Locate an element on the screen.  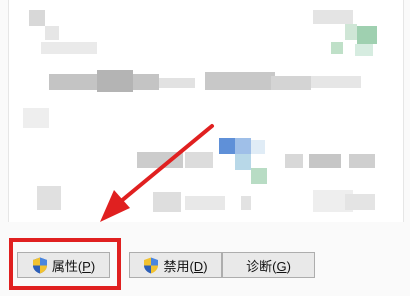
disable-button: 禁用(D) is located at coordinates (175, 265).